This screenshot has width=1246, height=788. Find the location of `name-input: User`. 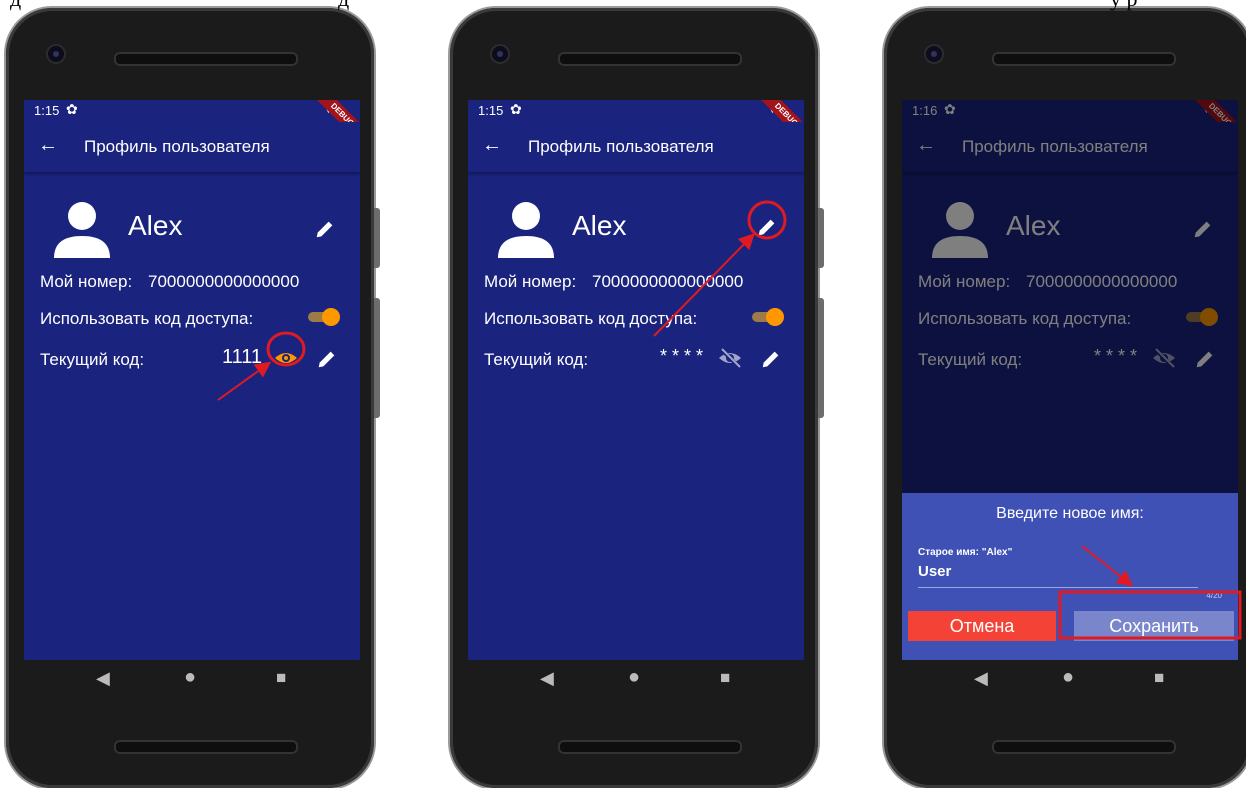

name-input: User is located at coordinates (934, 571).